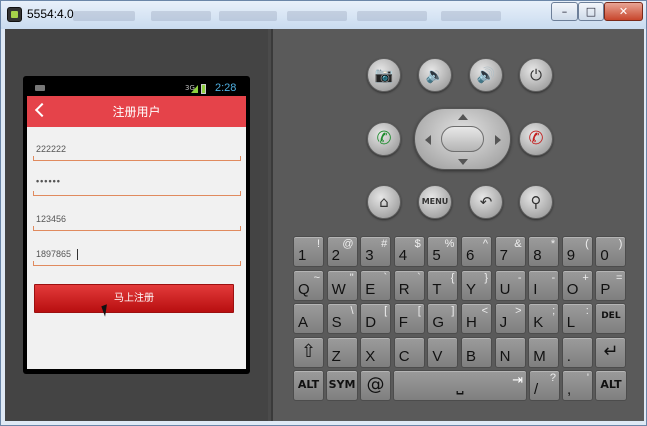 The width and height of the screenshot is (647, 426). Describe the element at coordinates (137, 256) in the screenshot. I see `phone-field: 1897865` at that location.